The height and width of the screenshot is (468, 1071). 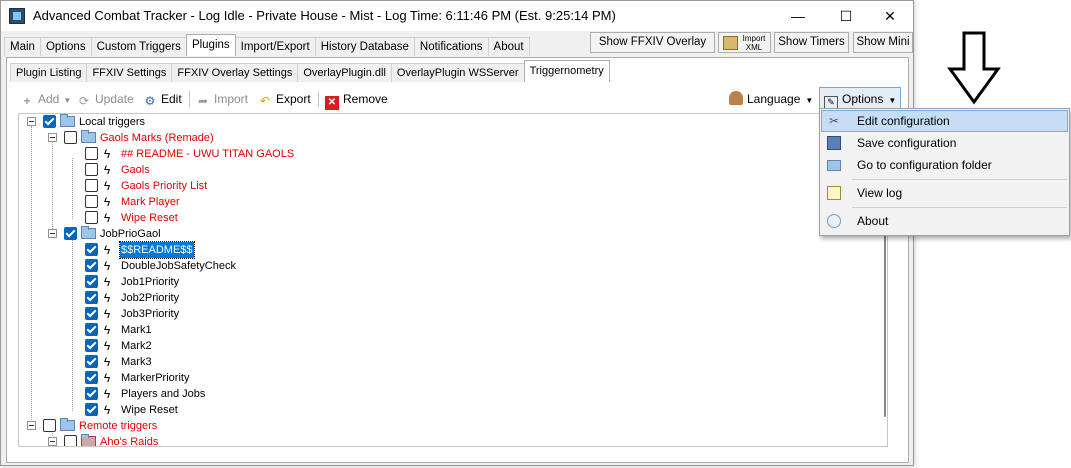 What do you see at coordinates (944, 221) in the screenshot?
I see `menu-item-about: About` at bounding box center [944, 221].